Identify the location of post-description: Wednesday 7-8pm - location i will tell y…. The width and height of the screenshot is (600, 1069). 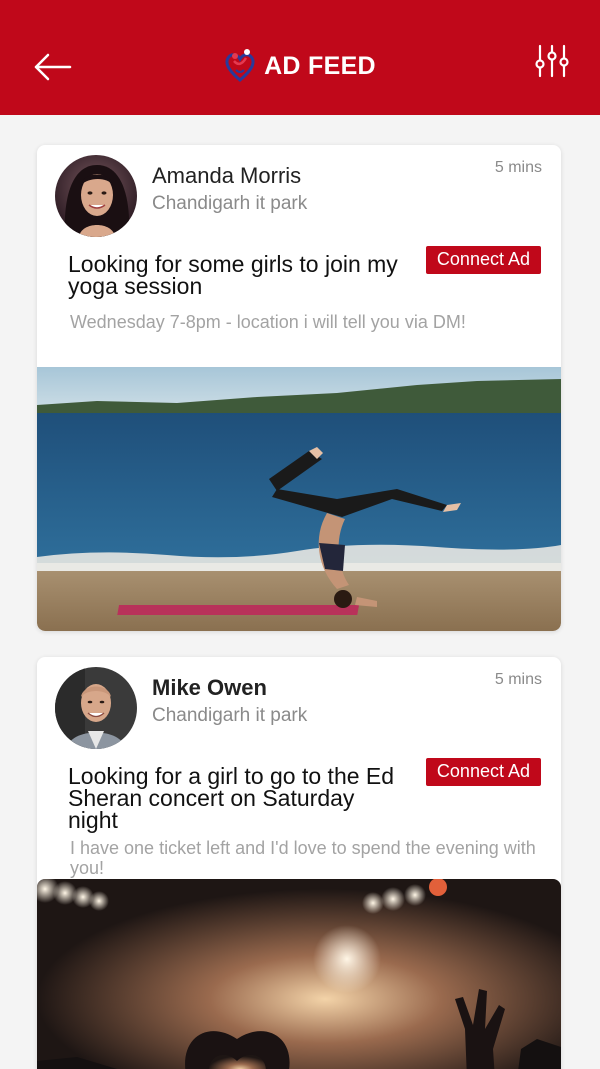
(268, 322).